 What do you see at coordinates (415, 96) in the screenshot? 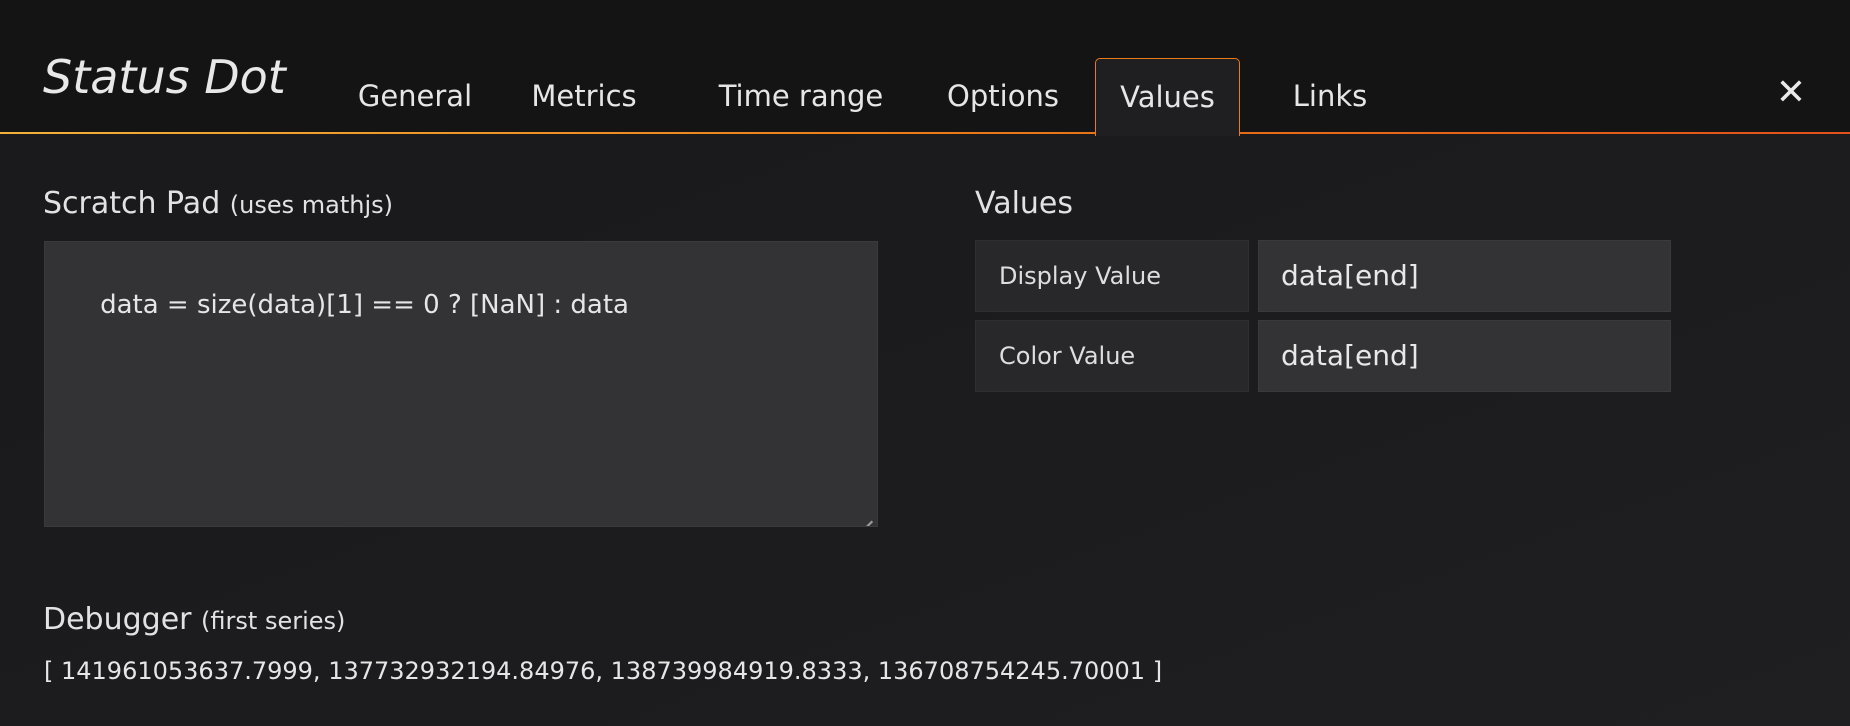
I see `tab-general: General` at bounding box center [415, 96].